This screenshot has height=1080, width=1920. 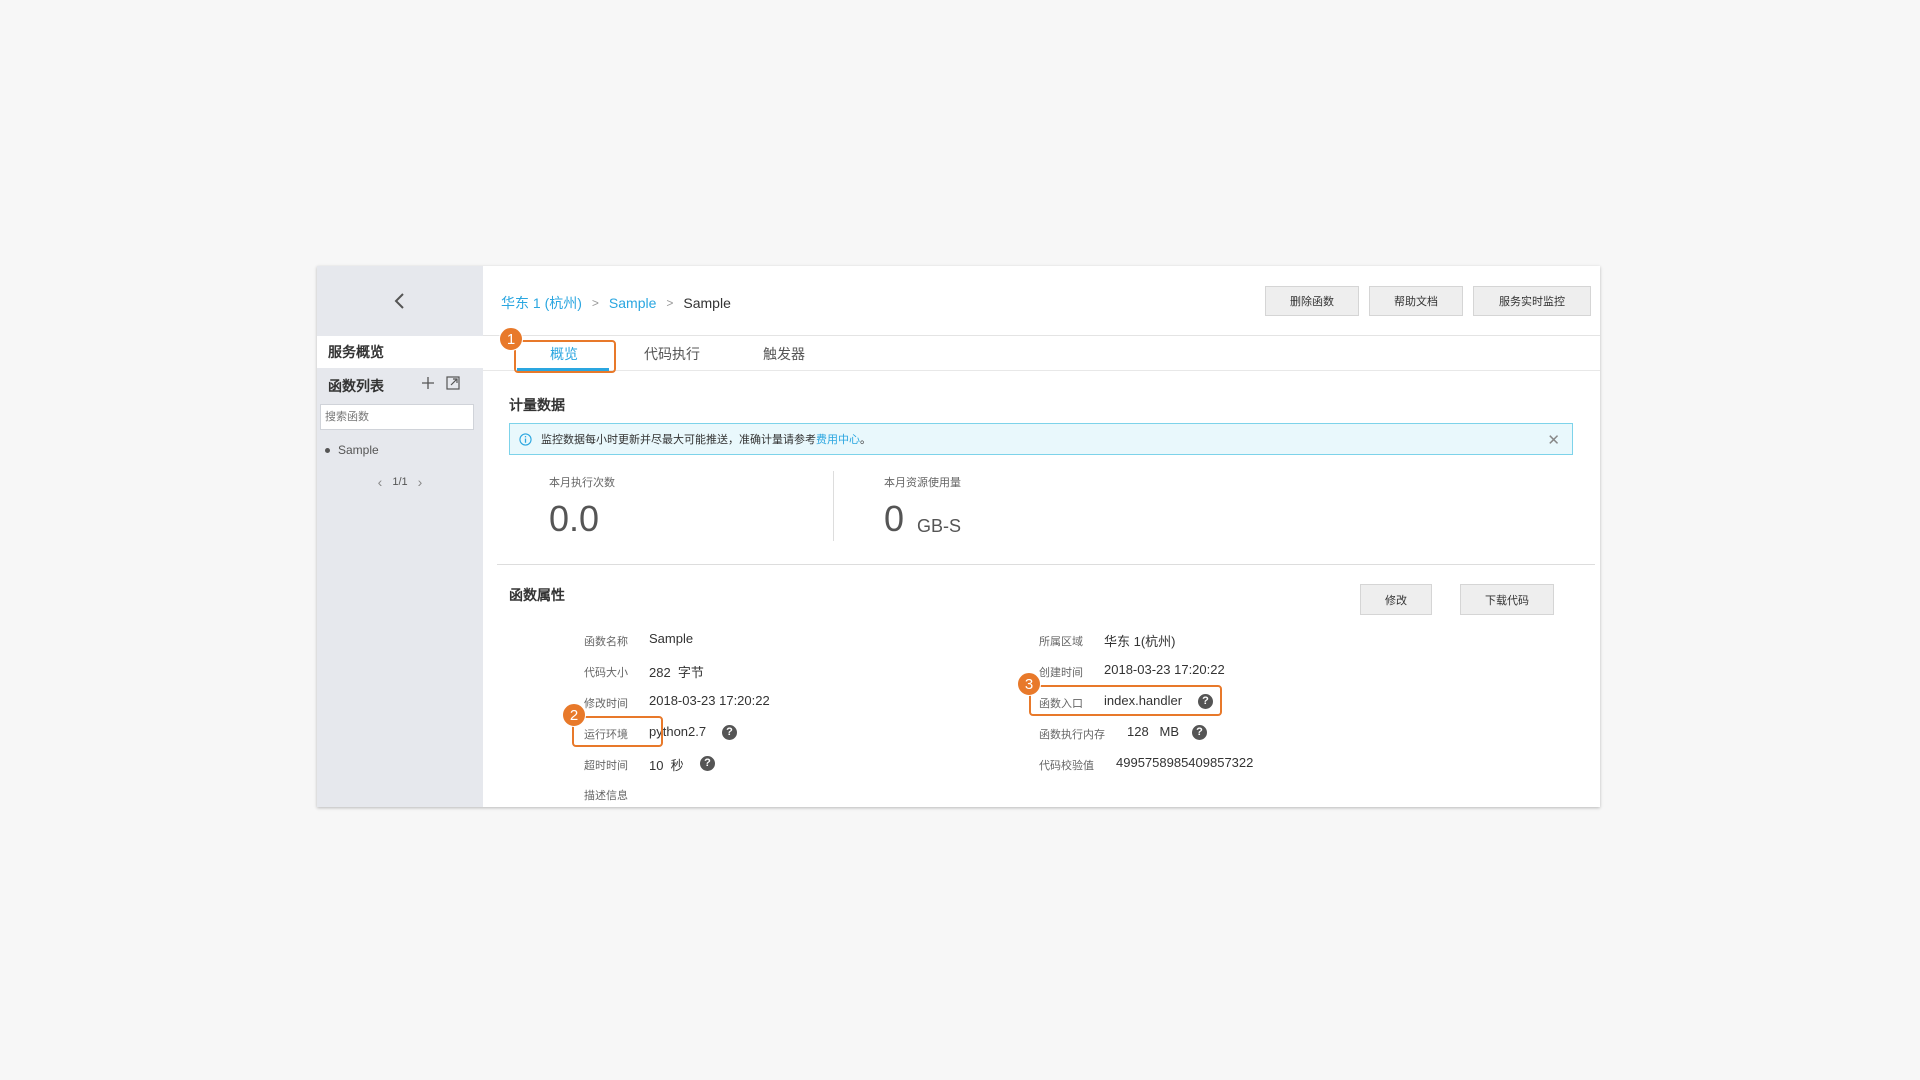 I want to click on prop-label-created: 创建时间, so click(x=1061, y=673).